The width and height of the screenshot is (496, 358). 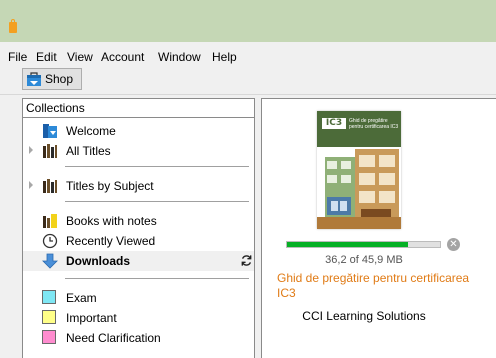 What do you see at coordinates (248, 21) in the screenshot?
I see `title-bar` at bounding box center [248, 21].